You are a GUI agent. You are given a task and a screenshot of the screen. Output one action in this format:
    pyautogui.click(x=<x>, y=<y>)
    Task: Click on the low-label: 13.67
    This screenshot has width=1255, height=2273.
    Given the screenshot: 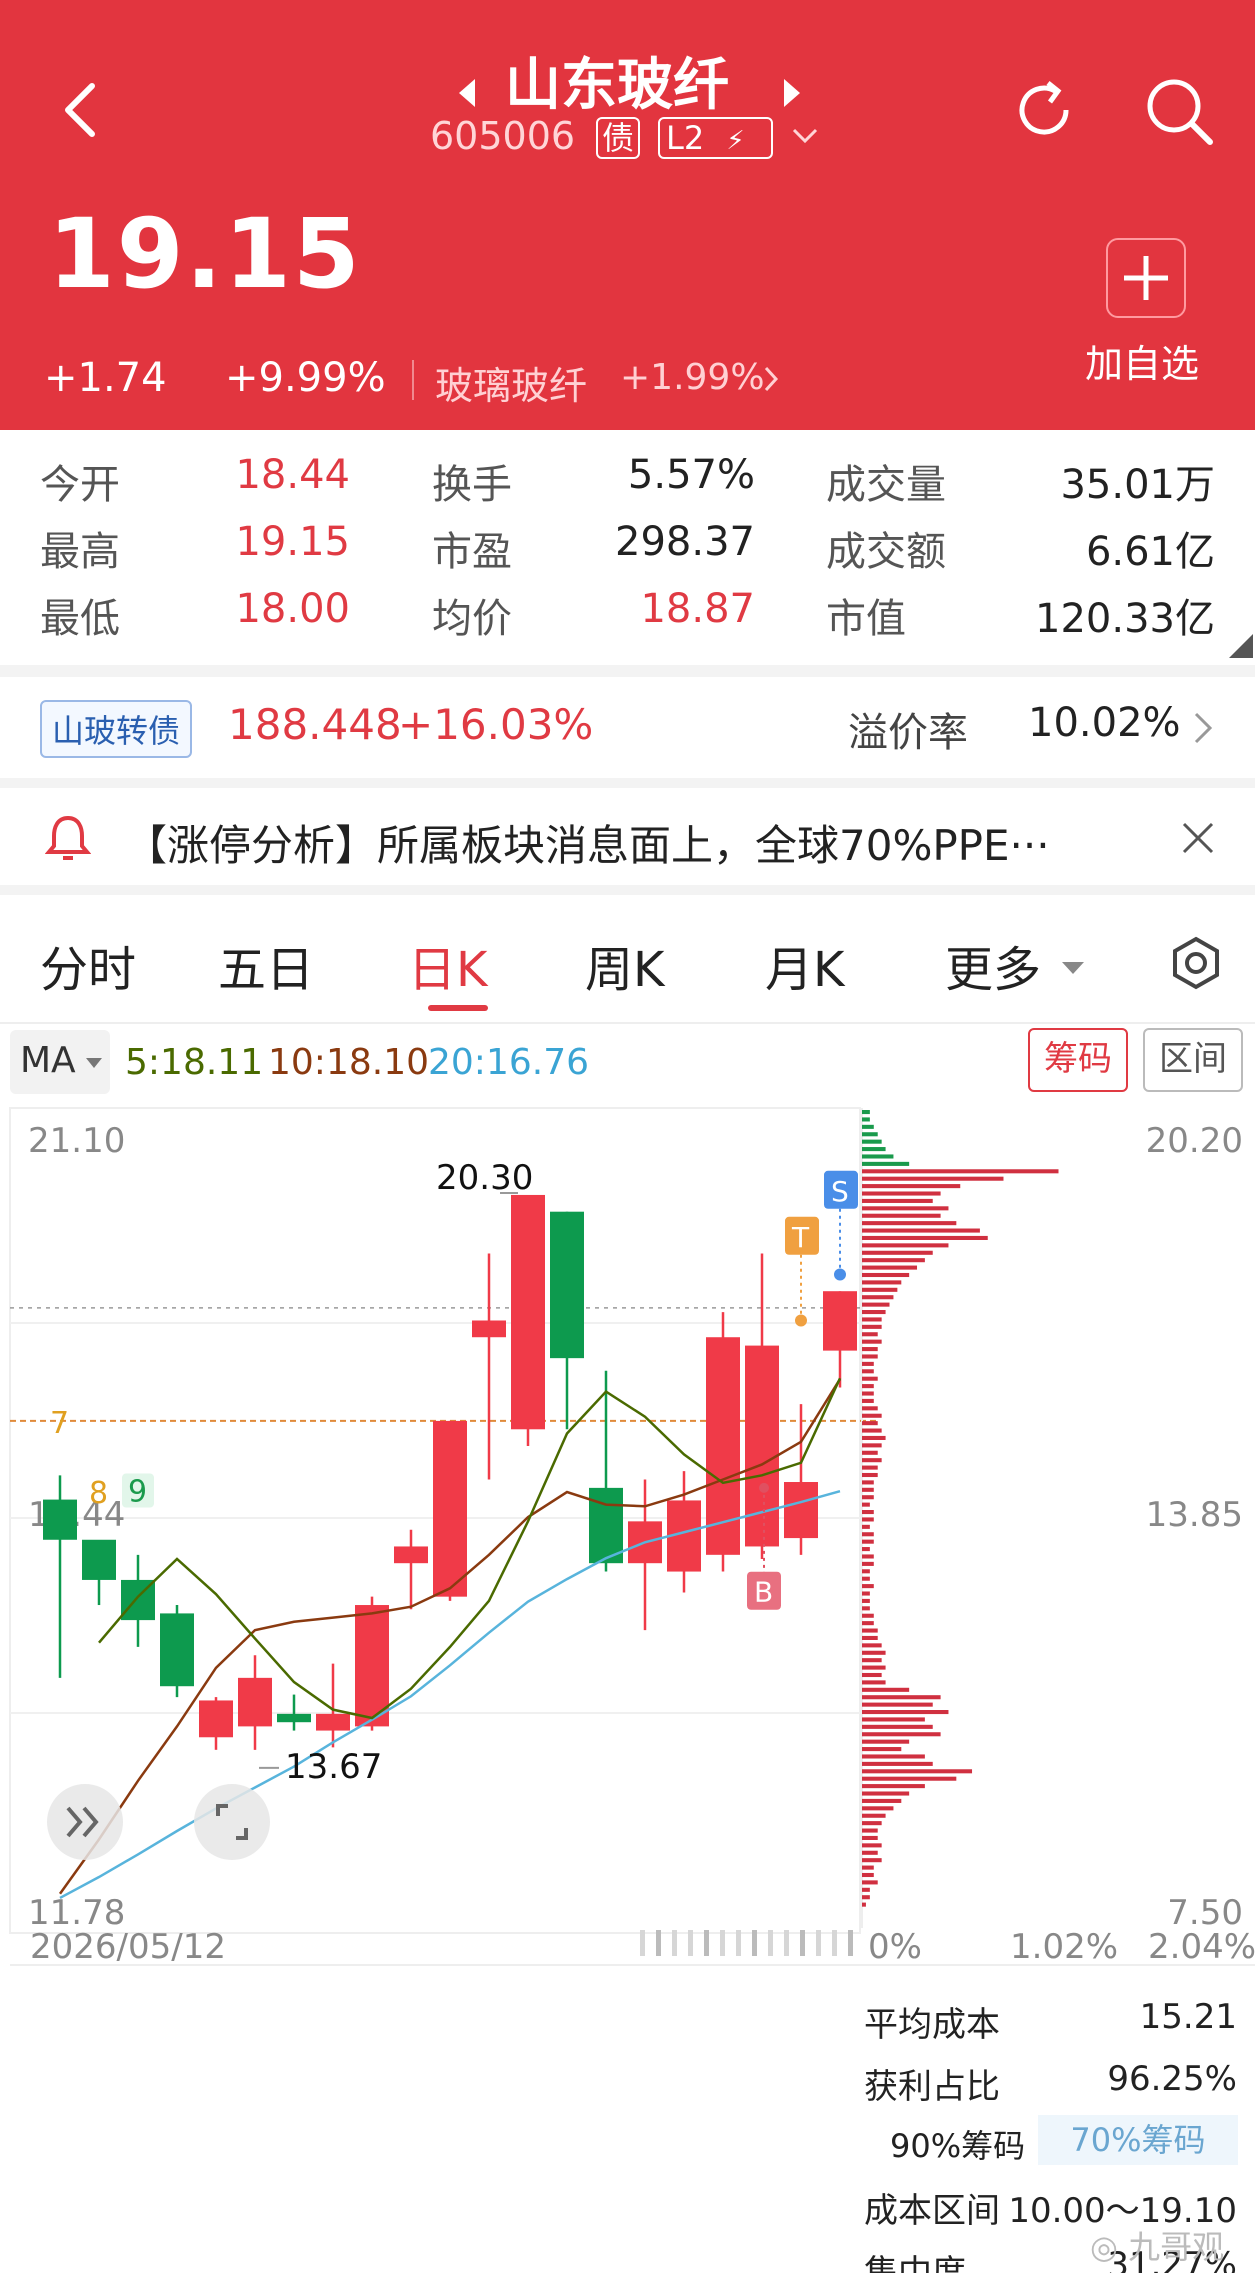 What is the action you would take?
    pyautogui.click(x=333, y=1767)
    